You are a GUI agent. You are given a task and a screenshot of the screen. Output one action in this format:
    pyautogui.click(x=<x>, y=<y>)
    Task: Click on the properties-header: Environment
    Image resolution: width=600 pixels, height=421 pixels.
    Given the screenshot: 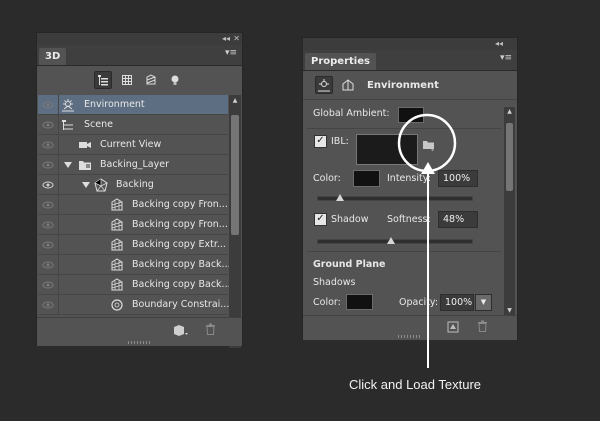 What is the action you would take?
    pyautogui.click(x=410, y=85)
    